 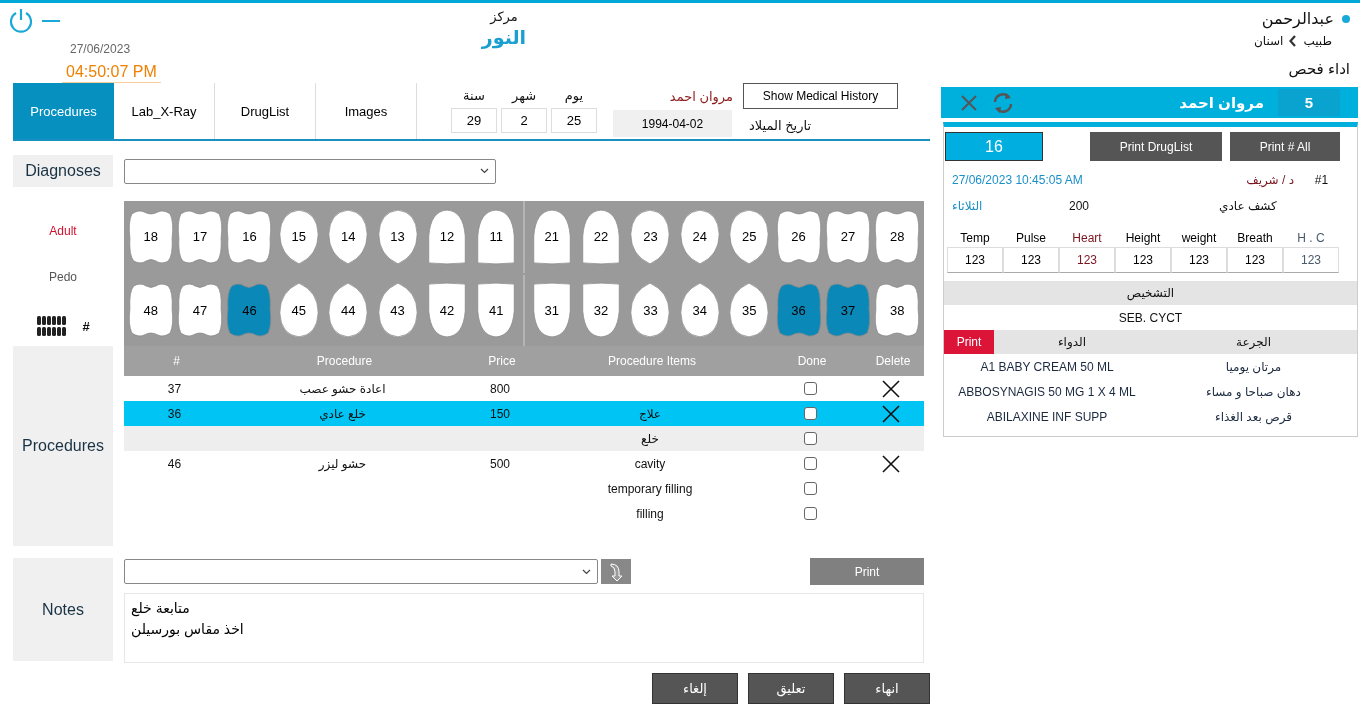 What do you see at coordinates (524, 628) in the screenshot?
I see `notes-field: متابعة خلع اخذ مقاس بورسيلن` at bounding box center [524, 628].